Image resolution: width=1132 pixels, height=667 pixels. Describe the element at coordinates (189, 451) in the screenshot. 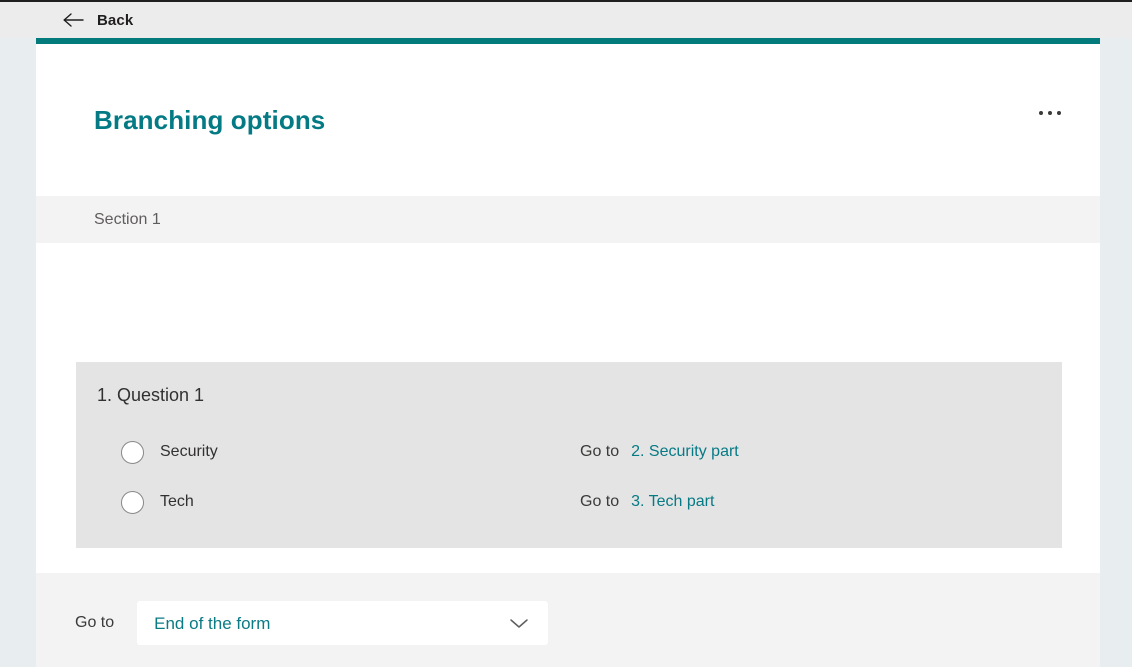

I see `choice-label: Security` at that location.